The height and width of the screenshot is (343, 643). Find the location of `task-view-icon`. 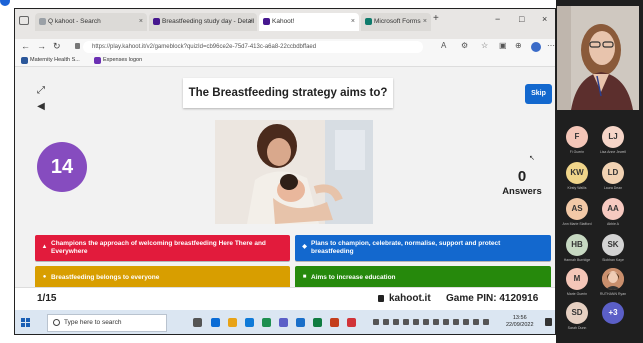

task-view-icon is located at coordinates (197, 322).